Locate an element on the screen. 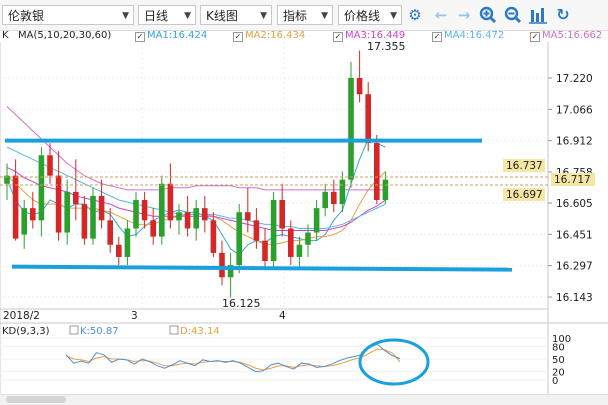  kd-k-line is located at coordinates (233, 358).